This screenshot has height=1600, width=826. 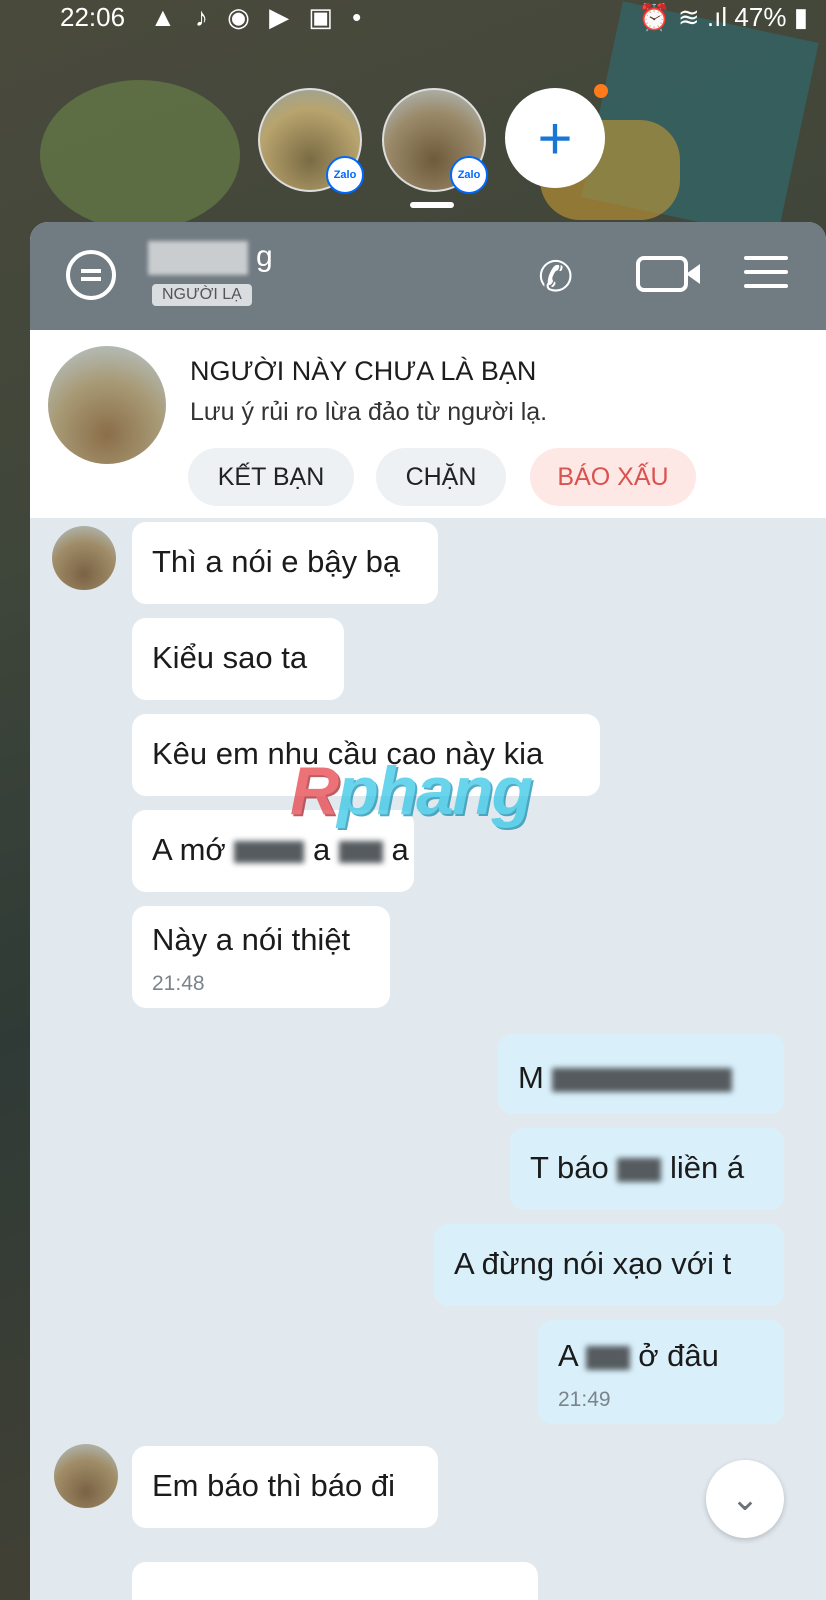 What do you see at coordinates (435, 791) in the screenshot?
I see `watermark-rest: phang` at bounding box center [435, 791].